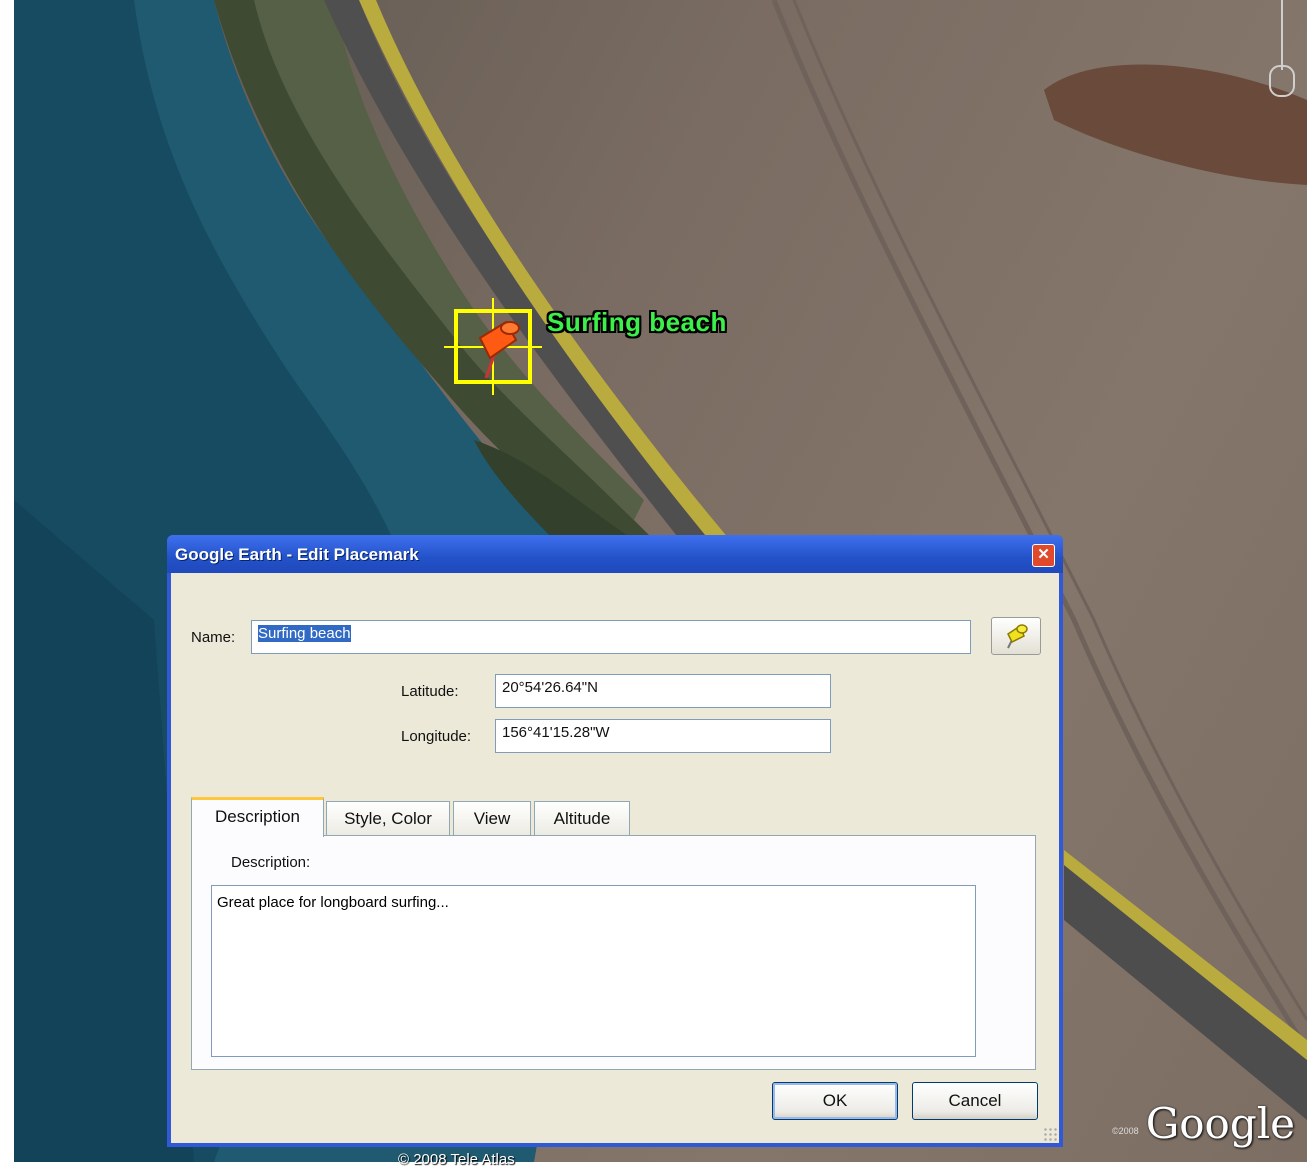  I want to click on placemark-icon-button, so click(1016, 636).